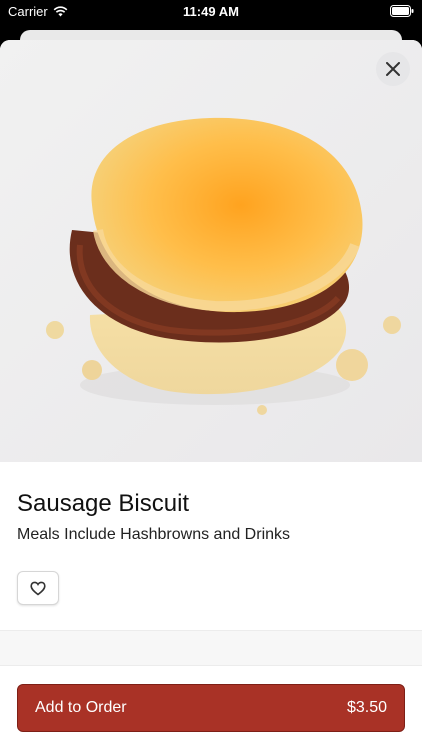 The image size is (422, 750). I want to click on section-divider, so click(211, 648).